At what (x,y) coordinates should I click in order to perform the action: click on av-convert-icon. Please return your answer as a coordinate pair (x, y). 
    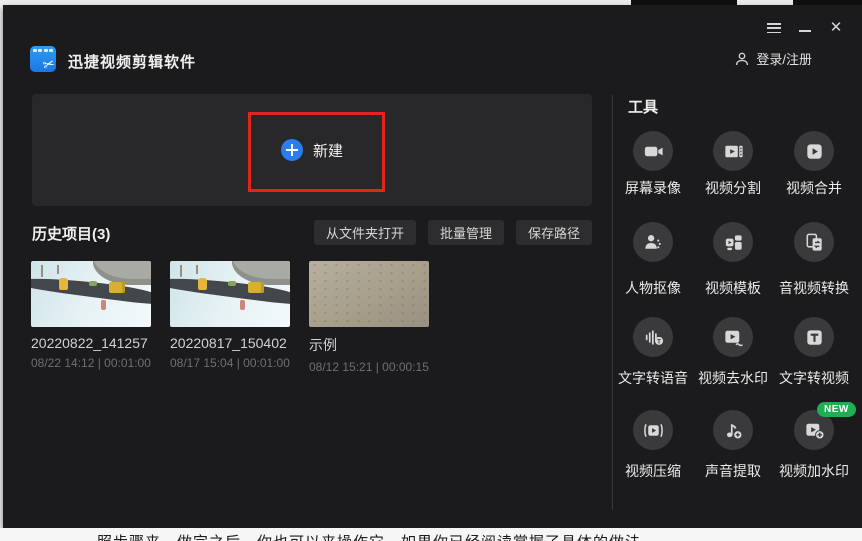
    Looking at the image, I should click on (814, 242).